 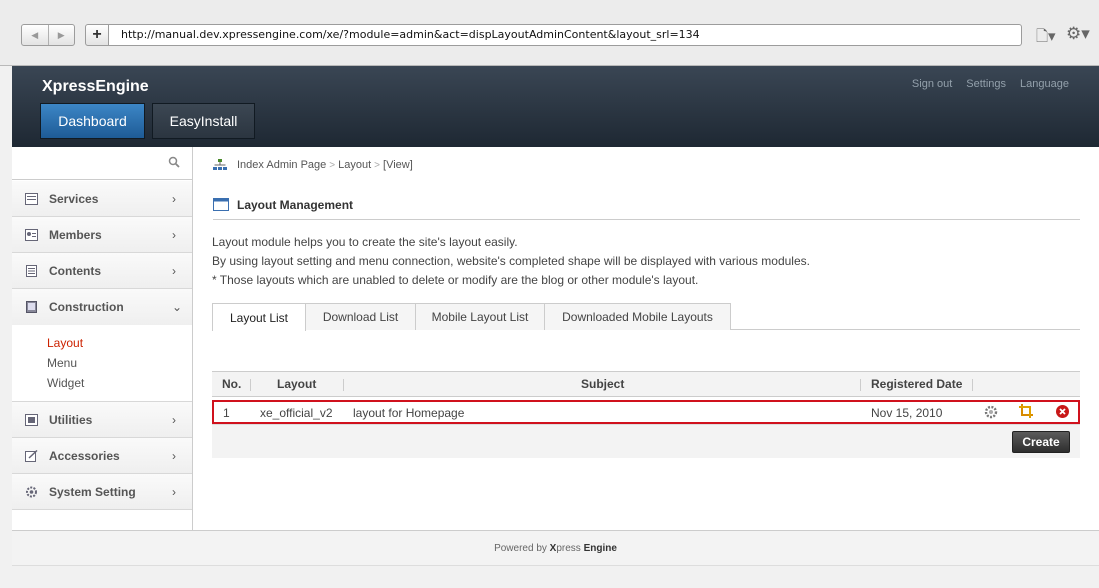 What do you see at coordinates (646, 384) in the screenshot?
I see `table-header: No. Layout Subject Registered Date` at bounding box center [646, 384].